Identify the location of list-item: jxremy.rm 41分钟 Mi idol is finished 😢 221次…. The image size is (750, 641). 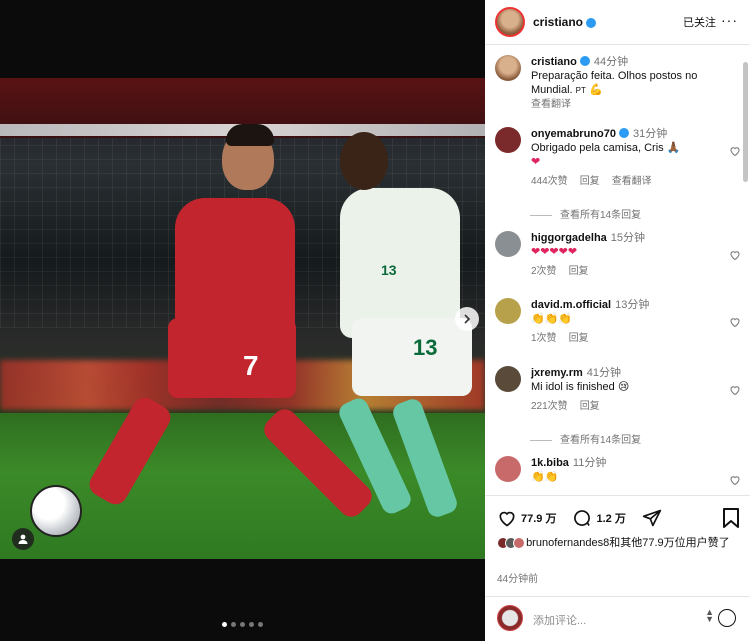
(617, 390).